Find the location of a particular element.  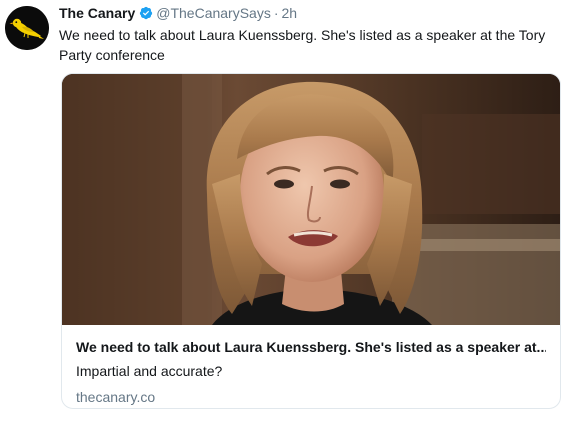

author-handle: @TheCanarySays is located at coordinates (213, 13).